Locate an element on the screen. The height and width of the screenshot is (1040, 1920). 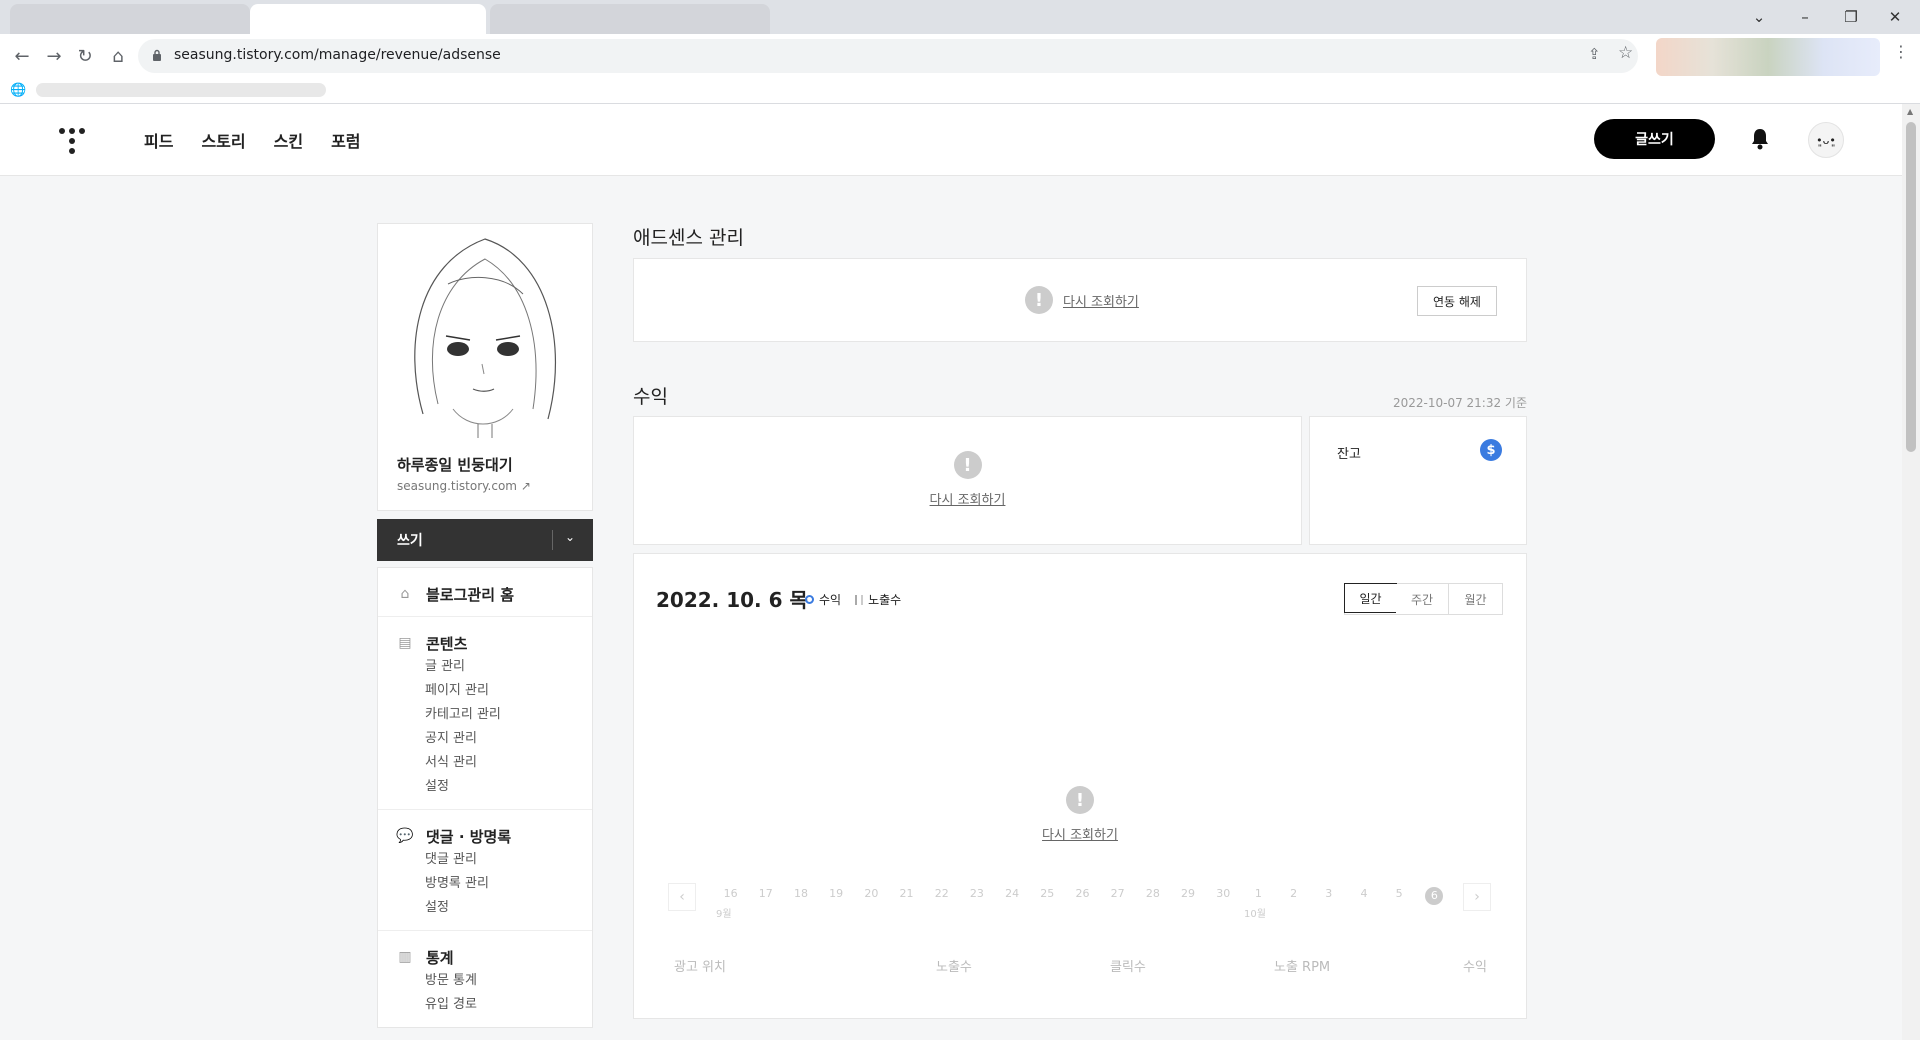
day-label: 25 is located at coordinates (1047, 893).